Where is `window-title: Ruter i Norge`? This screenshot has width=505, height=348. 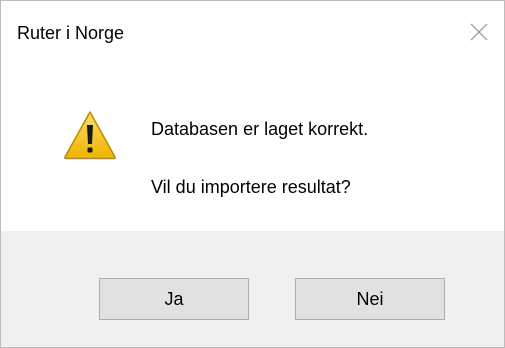 window-title: Ruter i Norge is located at coordinates (71, 33).